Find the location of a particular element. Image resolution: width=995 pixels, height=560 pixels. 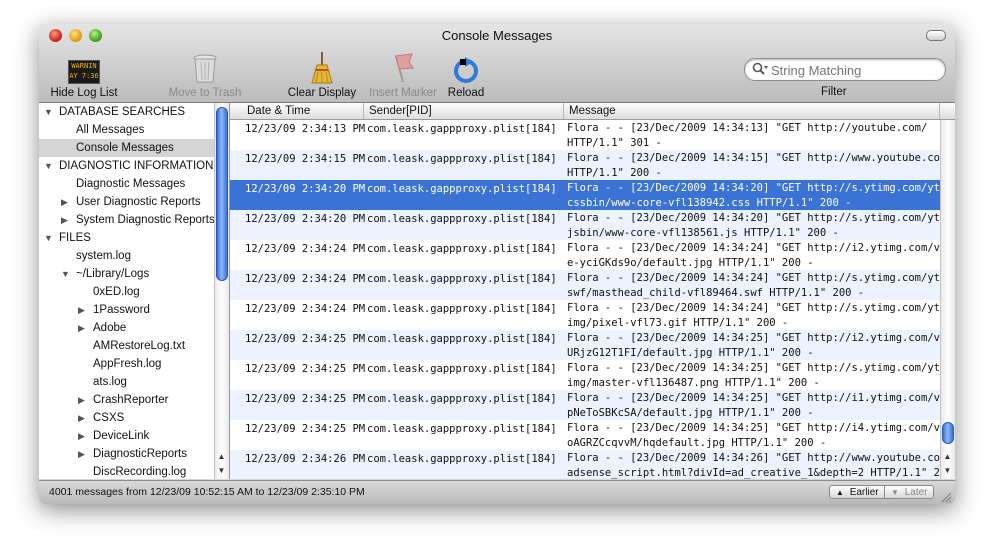

sidebar-item: ▶ DeviceLink is located at coordinates (133, 436).